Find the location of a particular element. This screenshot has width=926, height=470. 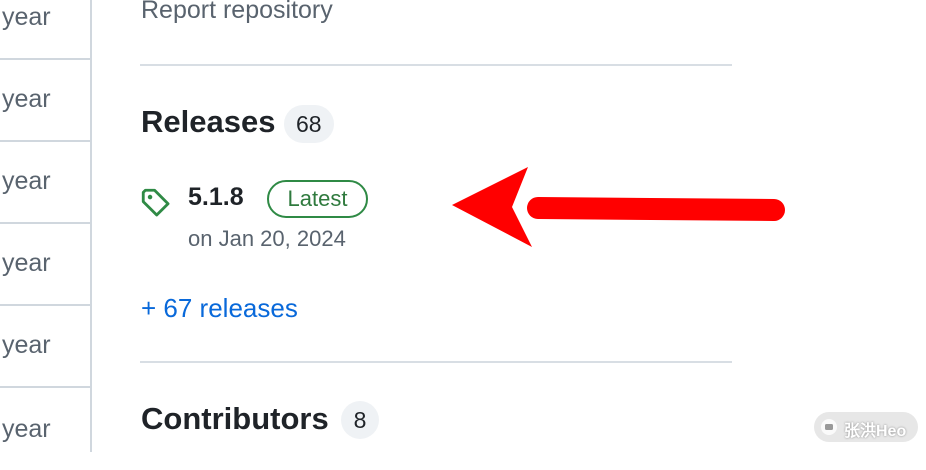

latest-badge: Latest is located at coordinates (317, 199).